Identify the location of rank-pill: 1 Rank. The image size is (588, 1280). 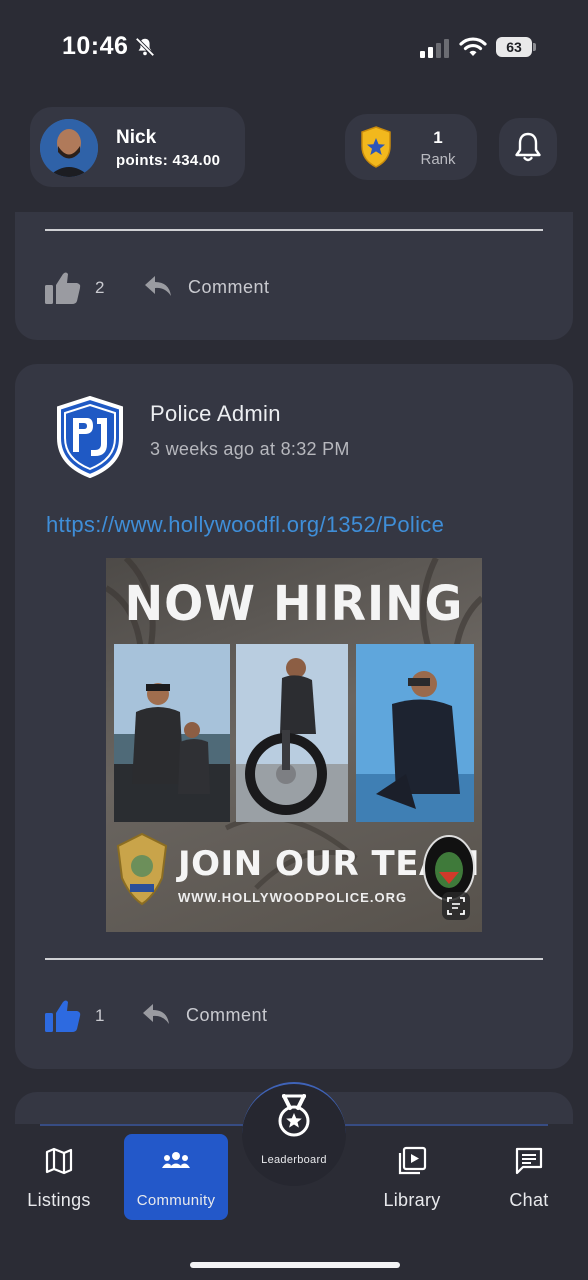
(411, 147).